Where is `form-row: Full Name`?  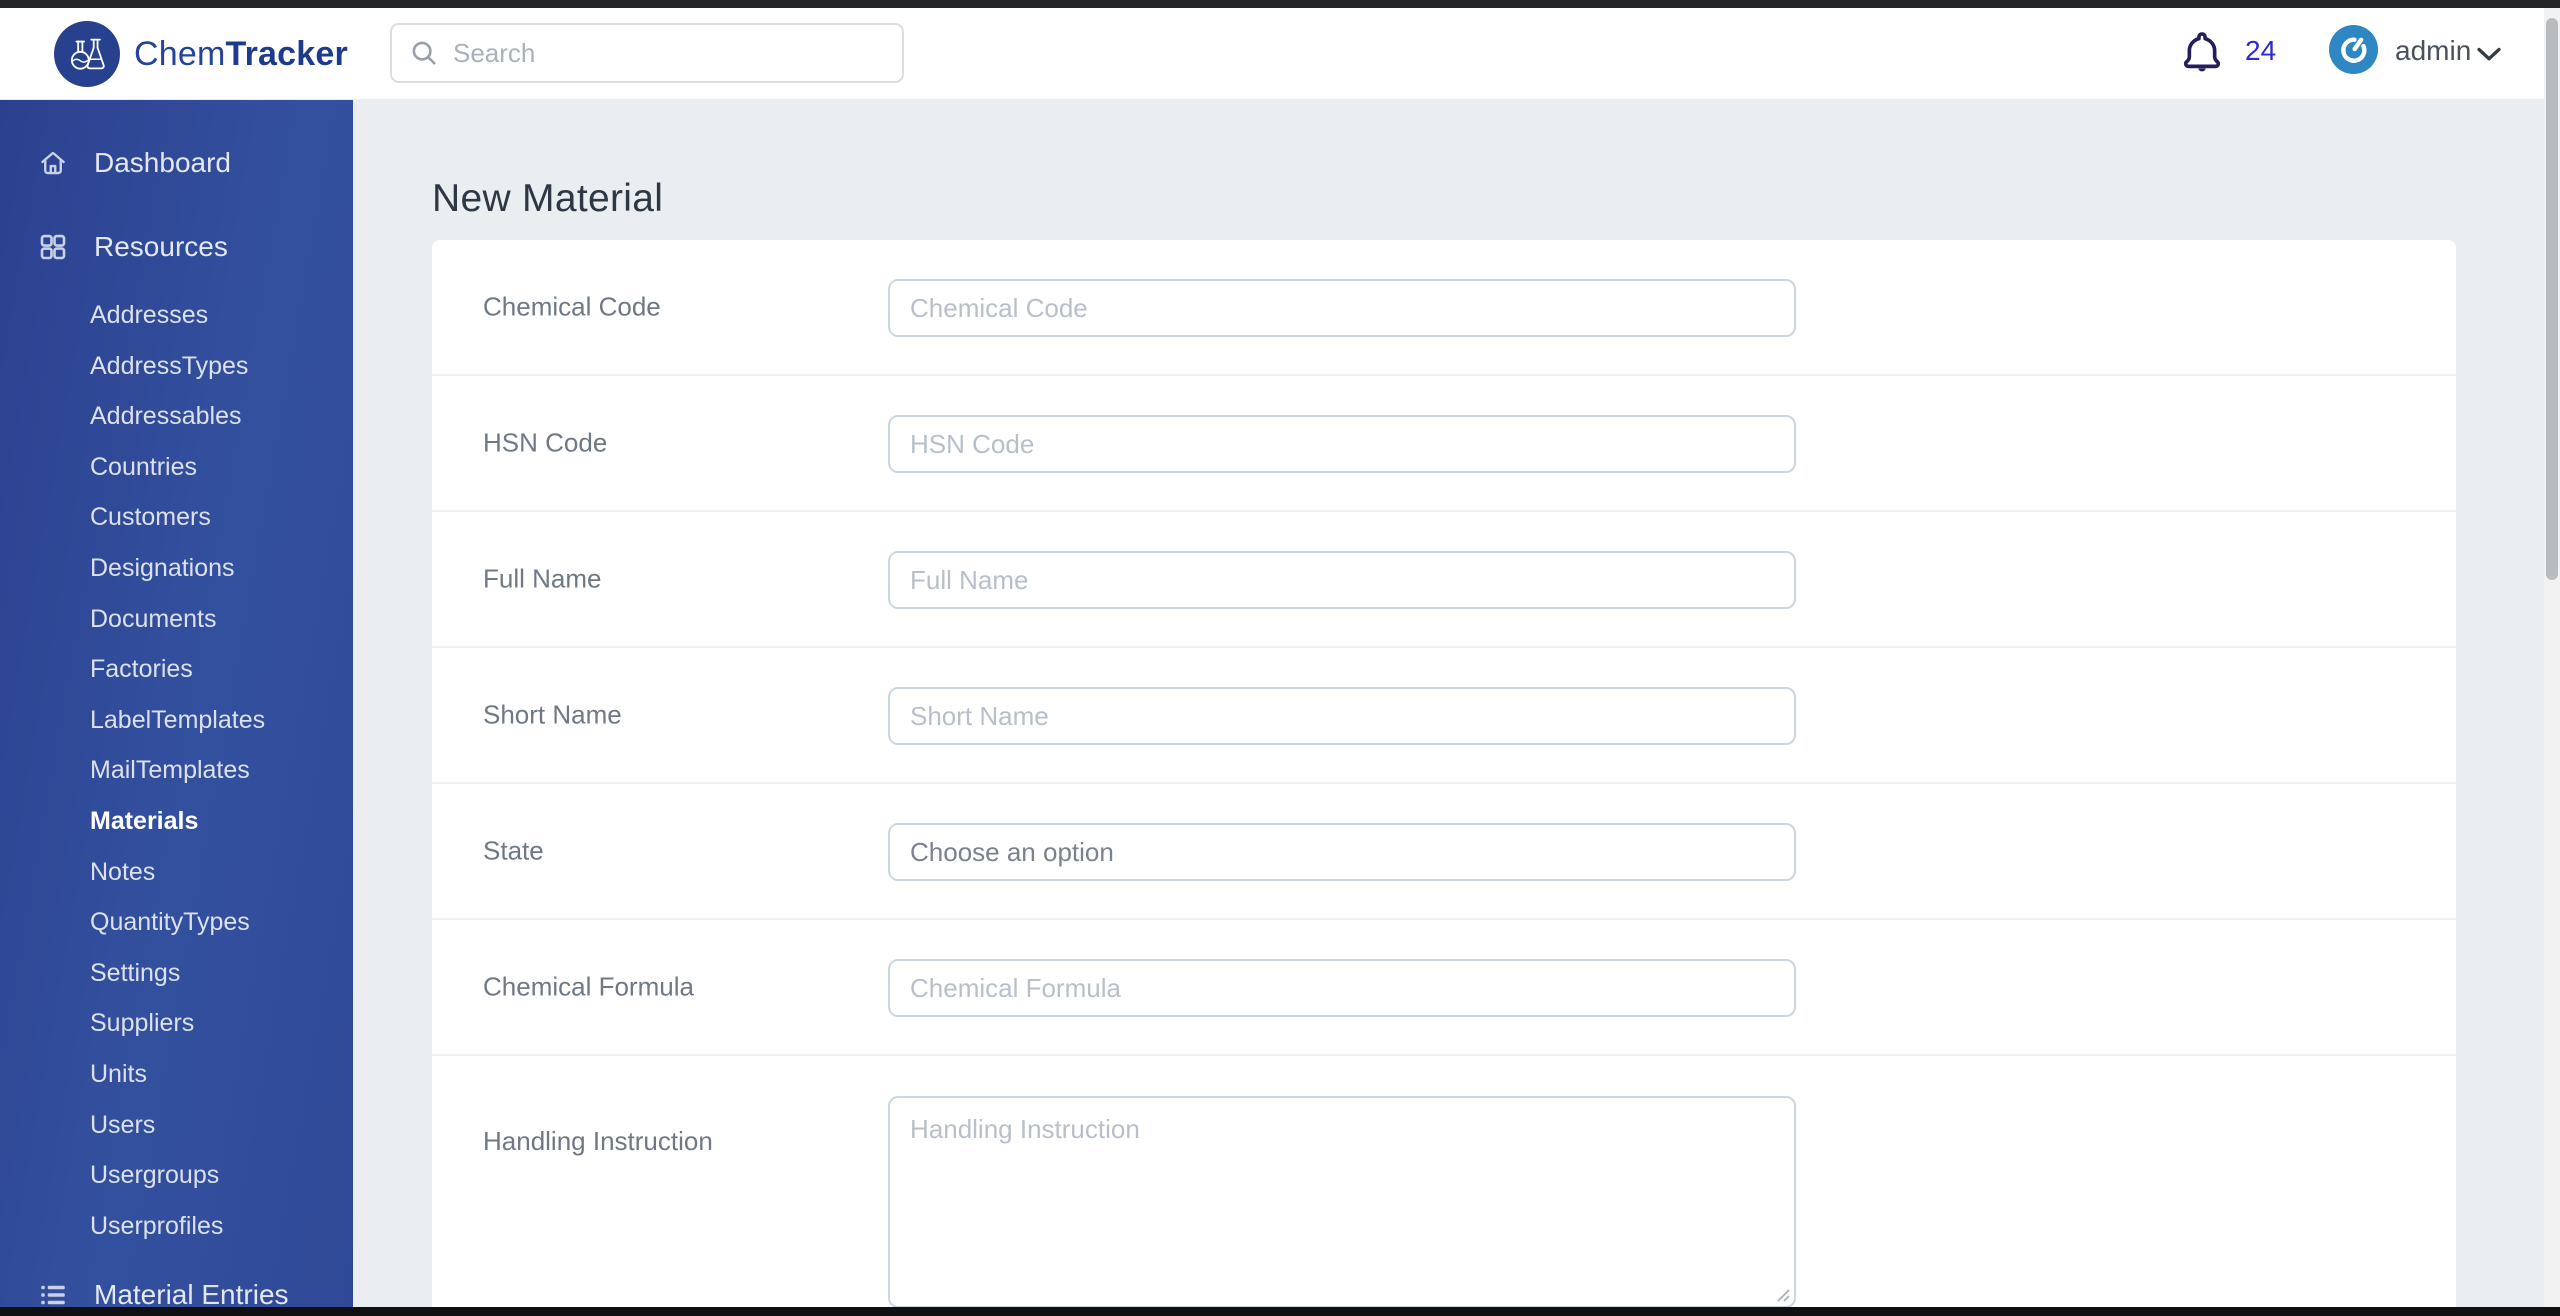 form-row: Full Name is located at coordinates (1444, 580).